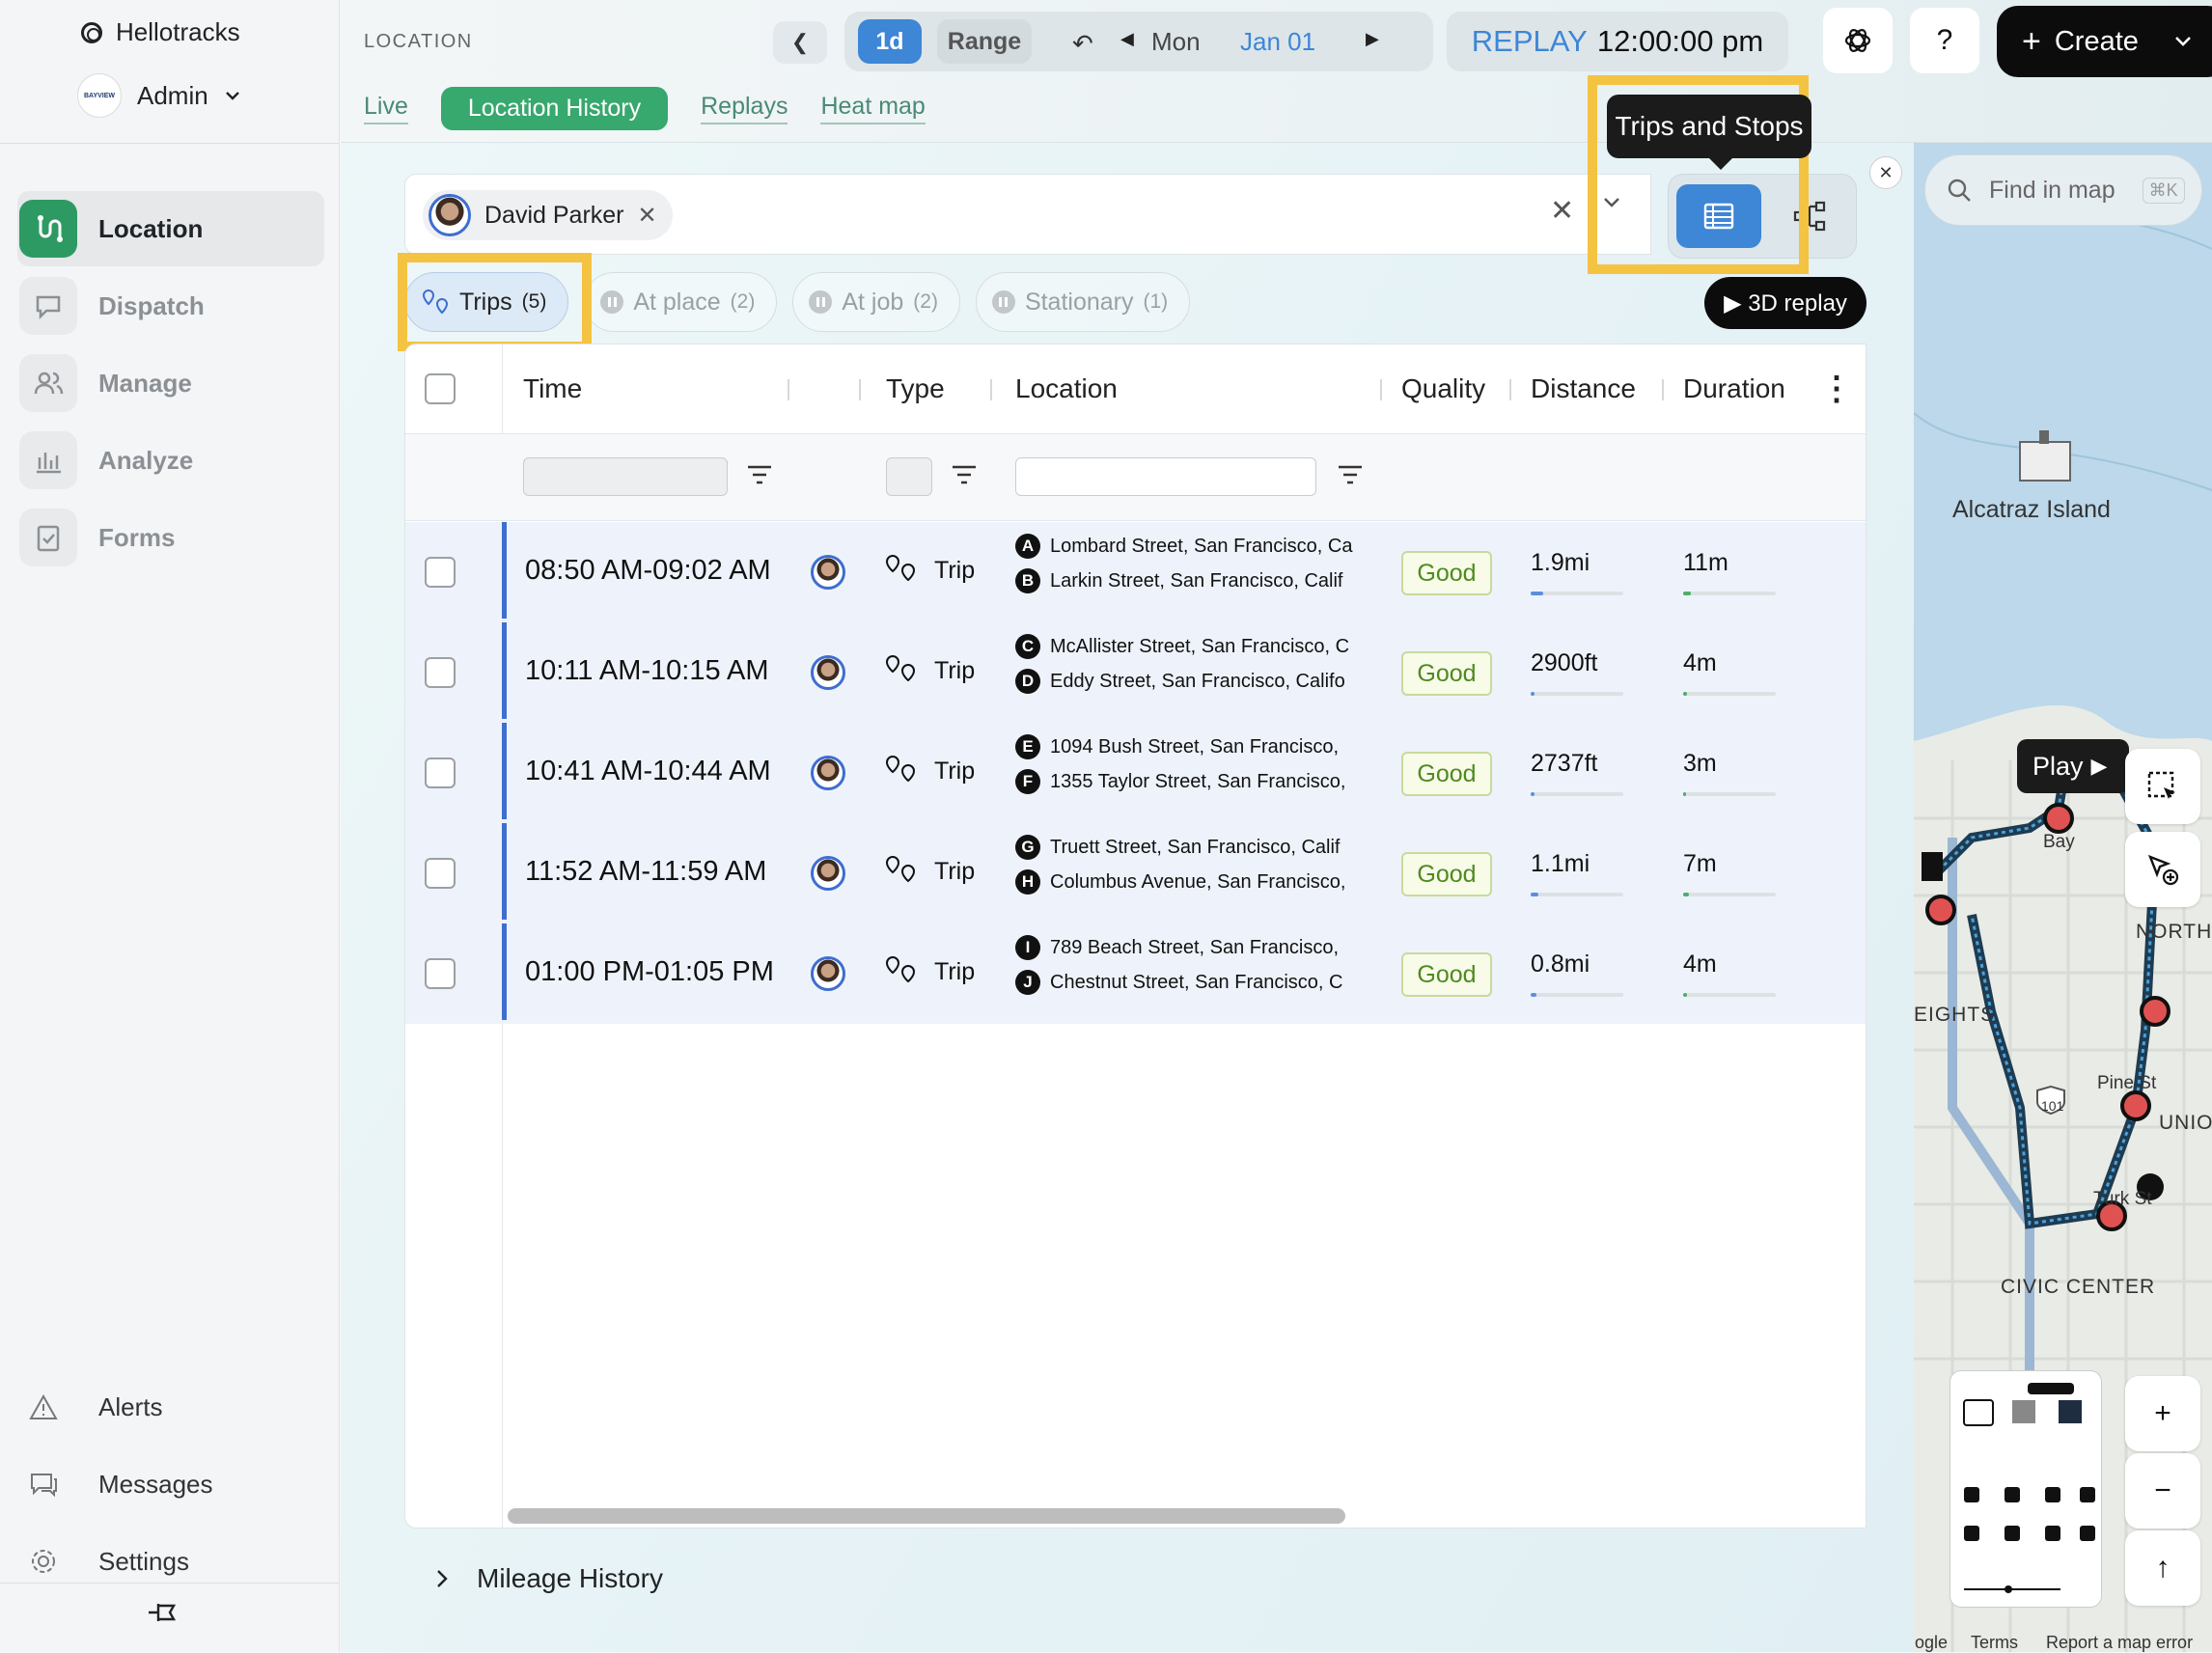  What do you see at coordinates (1680, 41) in the screenshot?
I see `replay-clock: 12:00:00 pm` at bounding box center [1680, 41].